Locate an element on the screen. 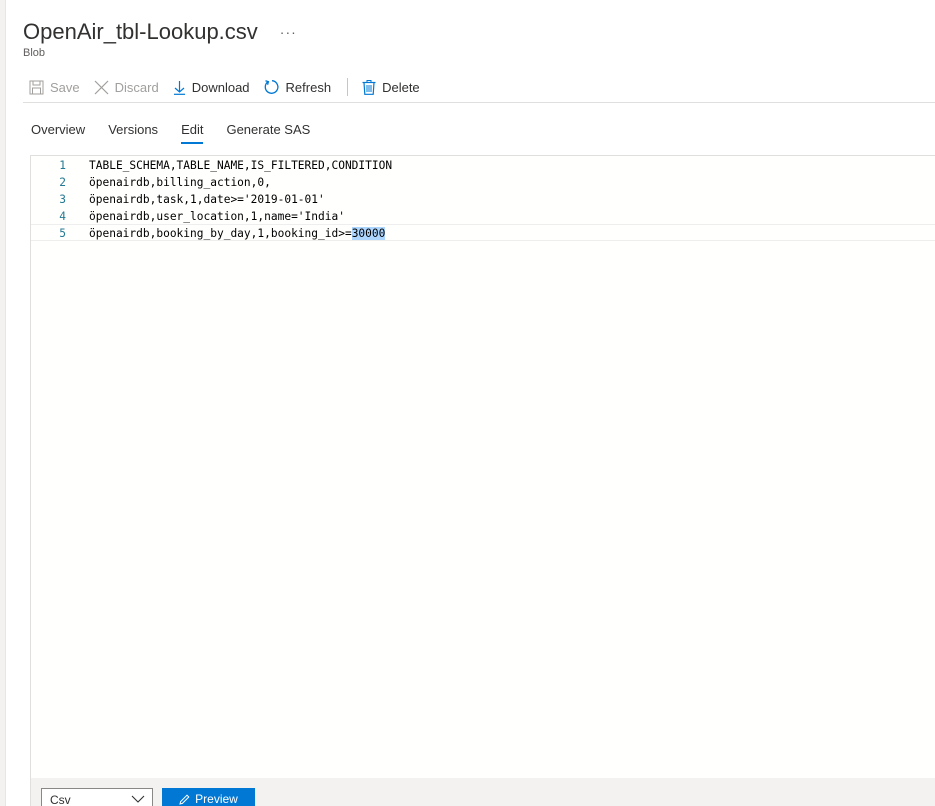  save-icon is located at coordinates (36, 87).